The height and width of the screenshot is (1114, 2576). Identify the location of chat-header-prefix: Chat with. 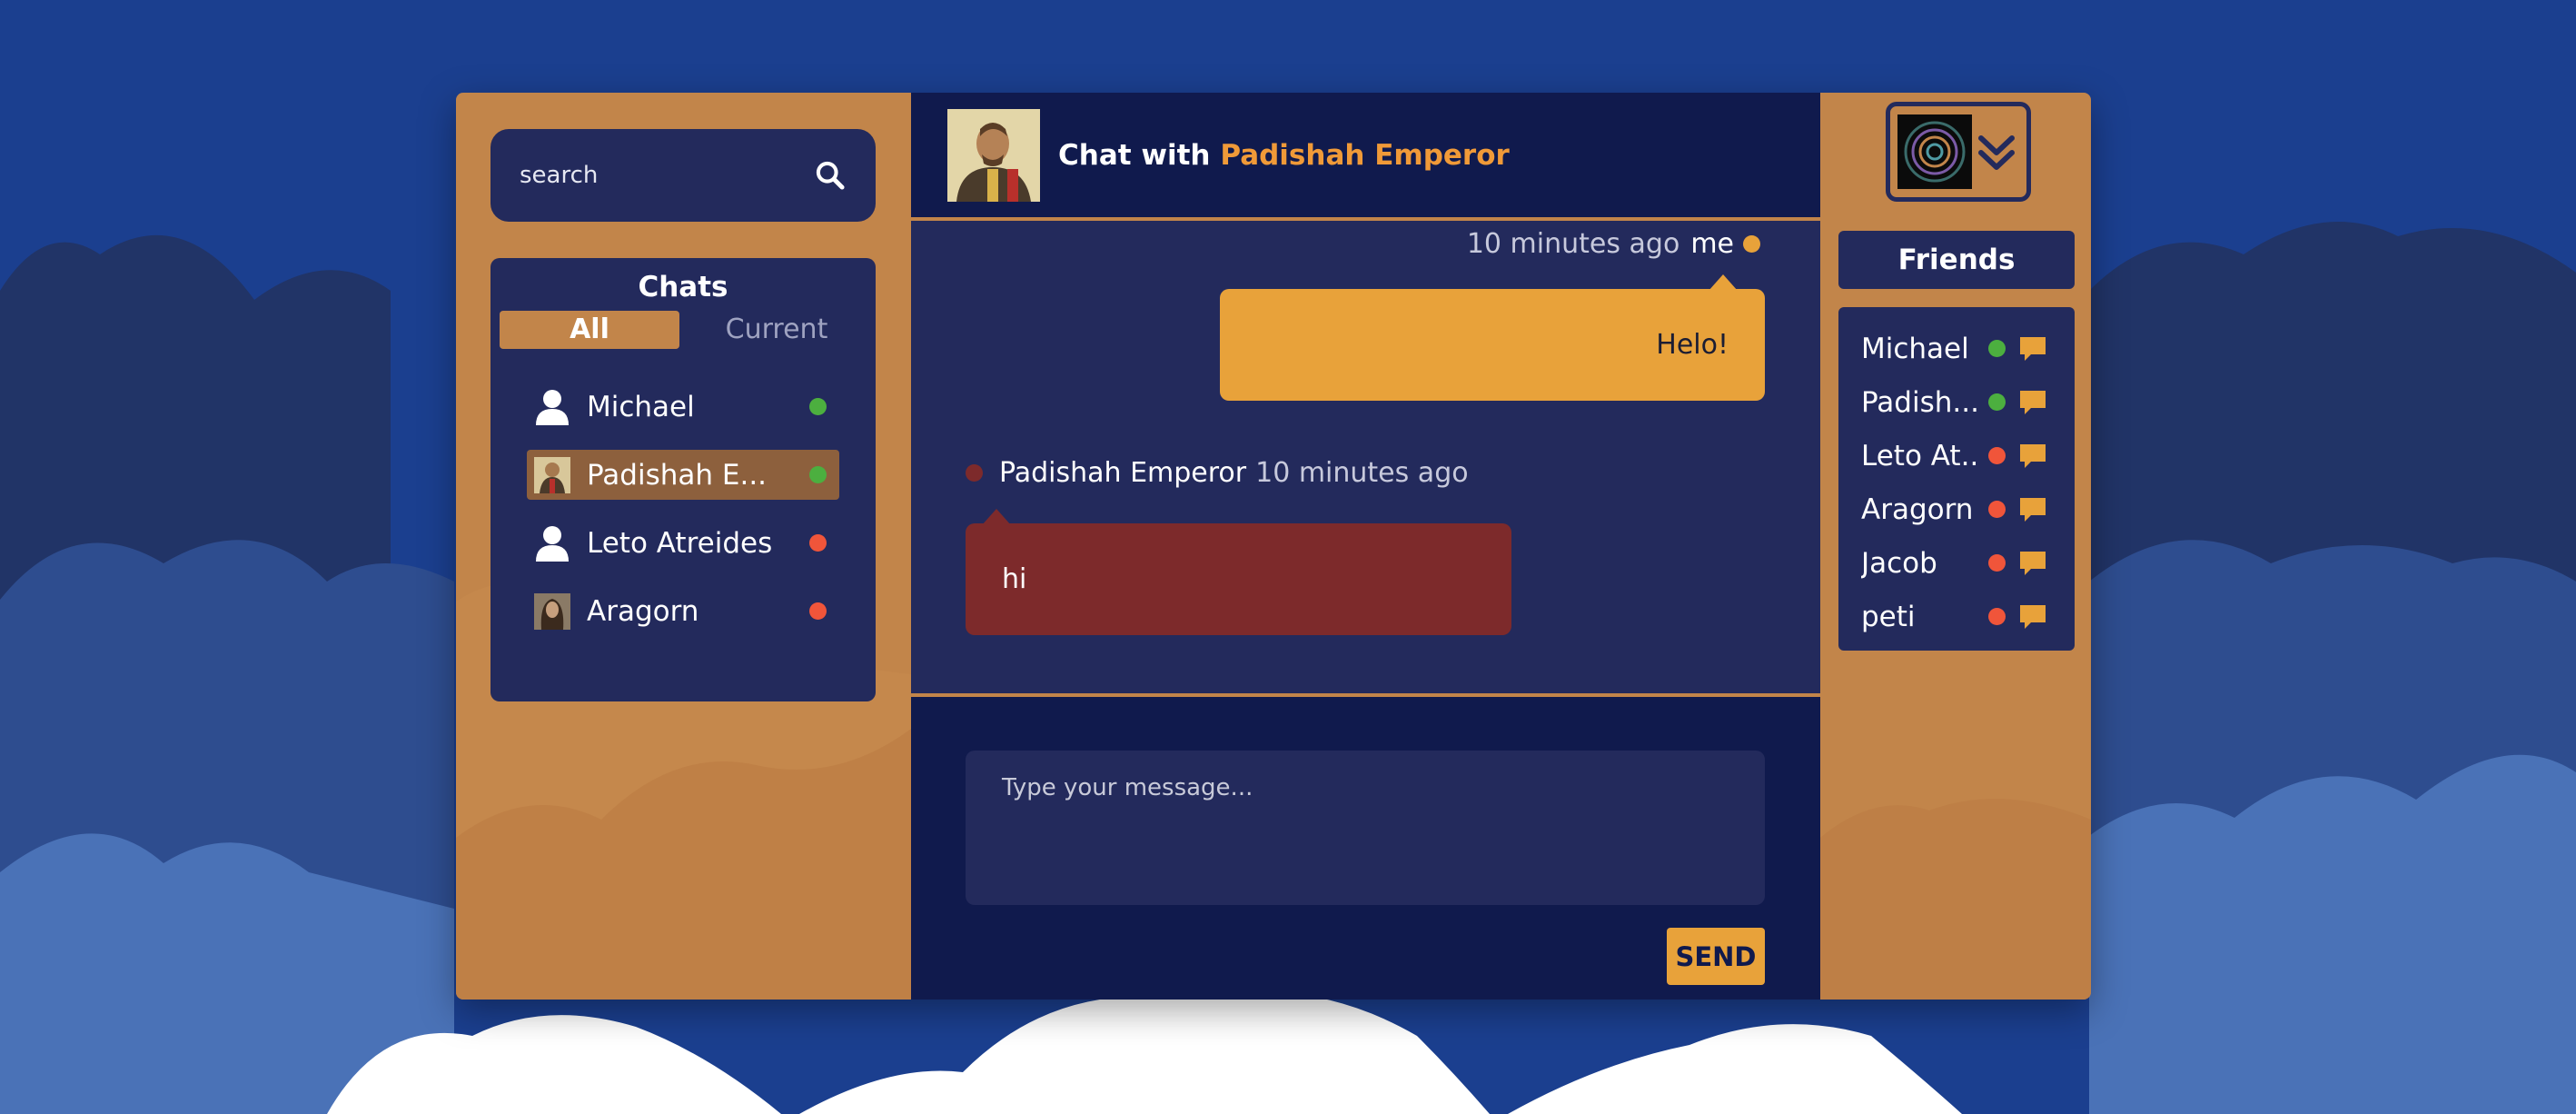
(1134, 155).